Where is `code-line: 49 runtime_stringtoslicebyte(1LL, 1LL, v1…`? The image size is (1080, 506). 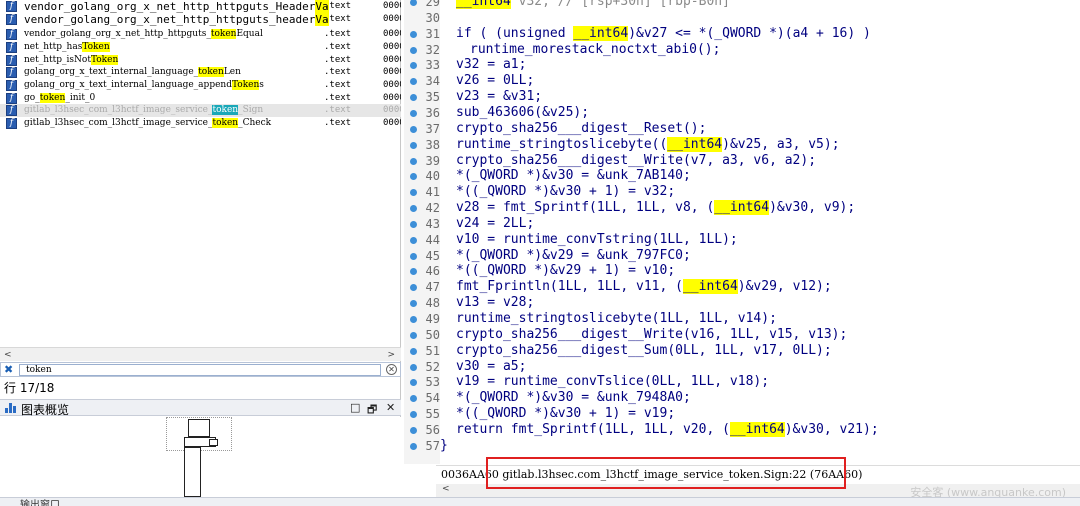 code-line: 49 runtime_stringtoslicebyte(1LL, 1LL, v1… is located at coordinates (742, 319).